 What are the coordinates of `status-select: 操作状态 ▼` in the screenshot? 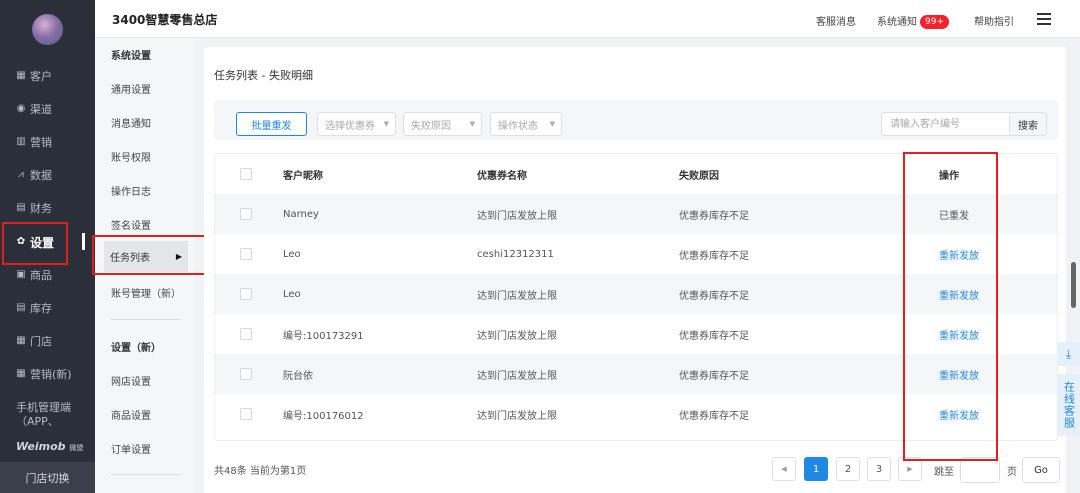 It's located at (526, 124).